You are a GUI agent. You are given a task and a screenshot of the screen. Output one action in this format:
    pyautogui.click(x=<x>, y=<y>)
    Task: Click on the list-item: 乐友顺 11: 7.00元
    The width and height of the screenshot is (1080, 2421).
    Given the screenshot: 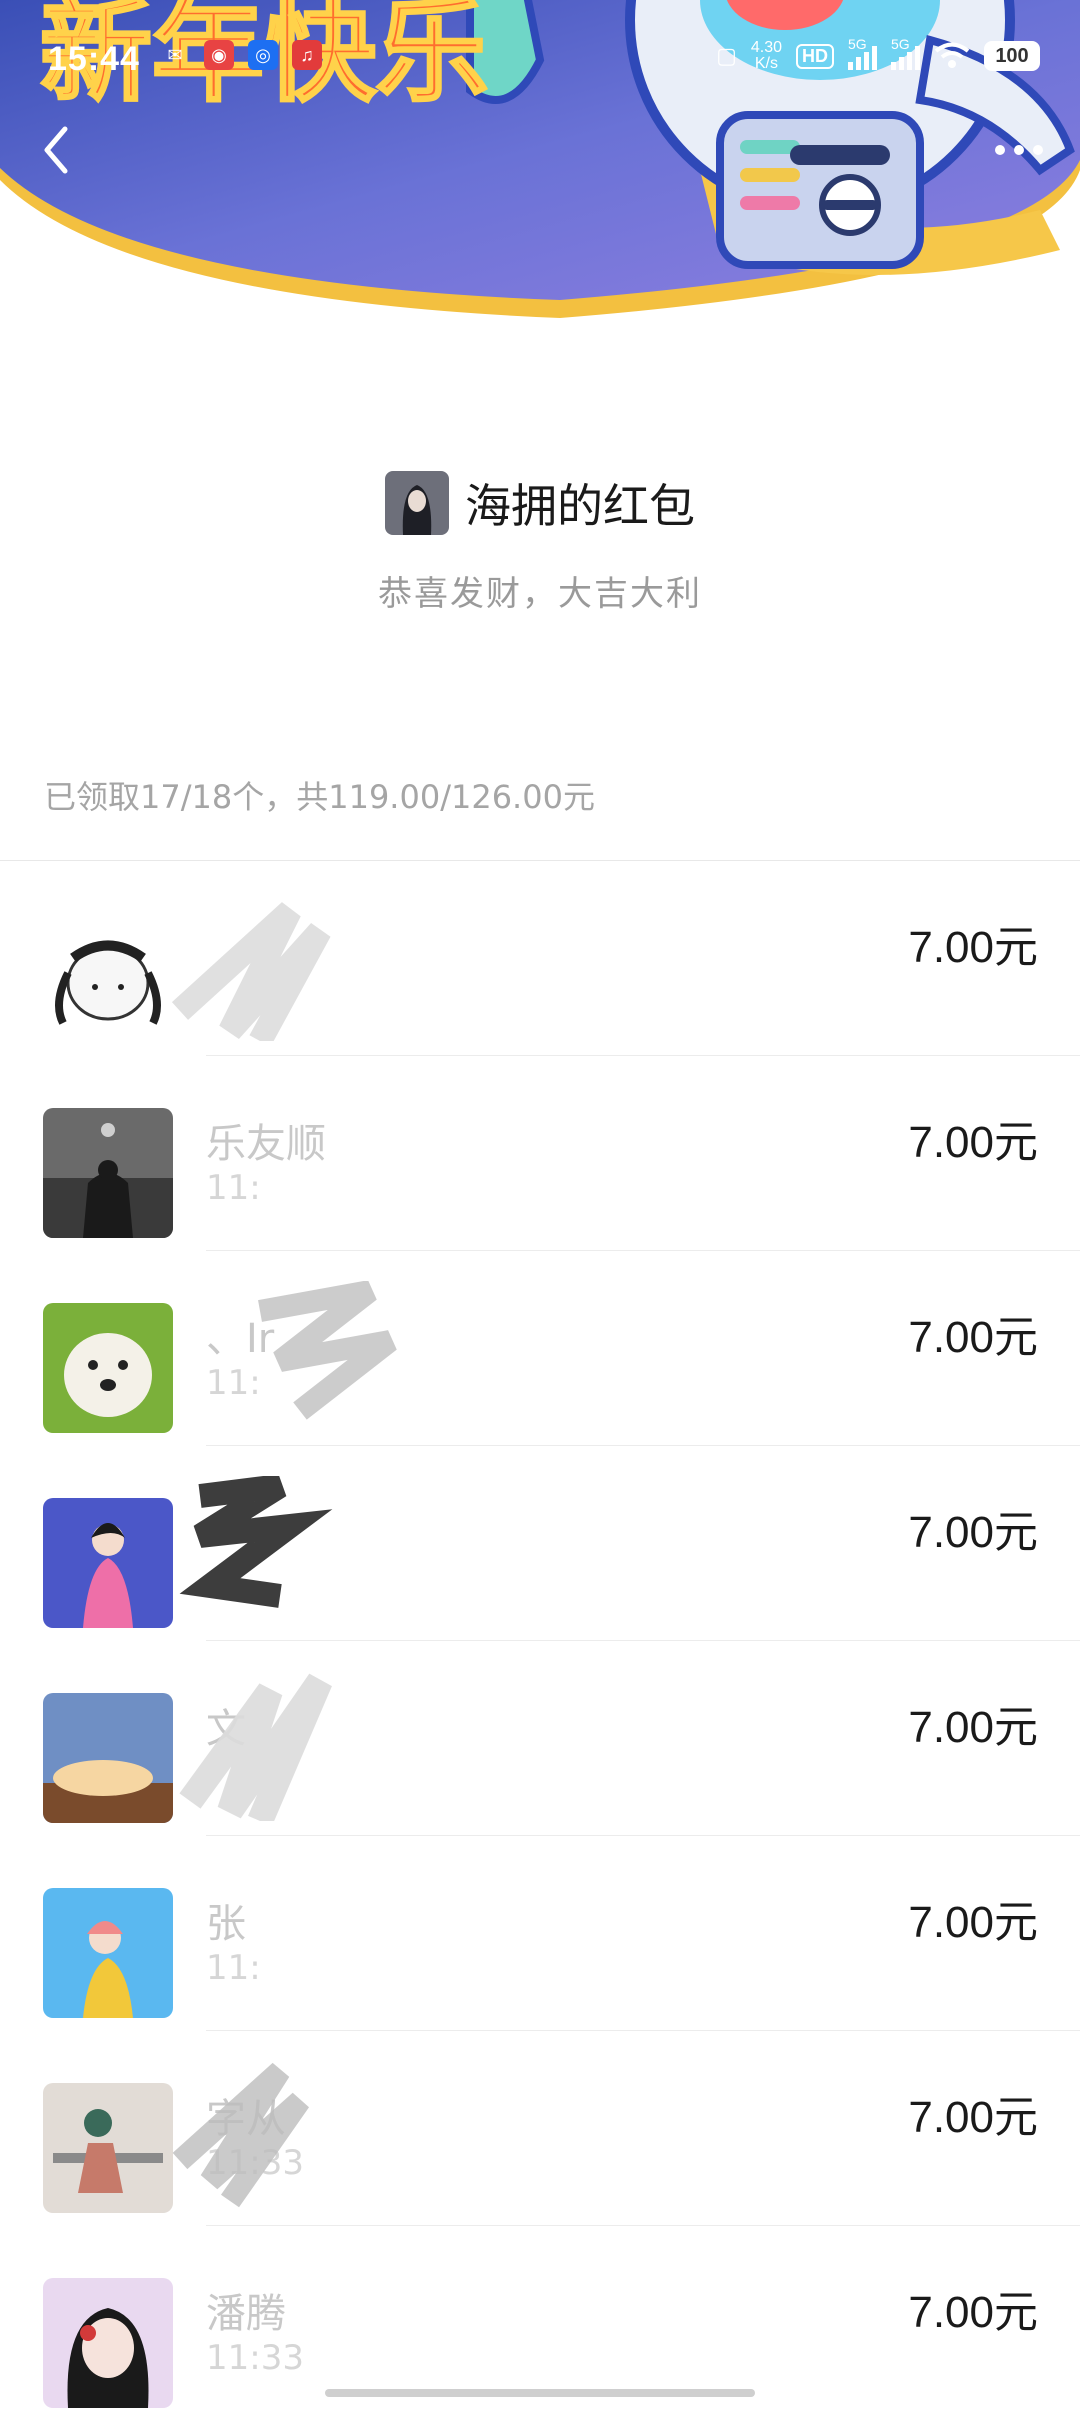 What is the action you would take?
    pyautogui.click(x=540, y=1153)
    